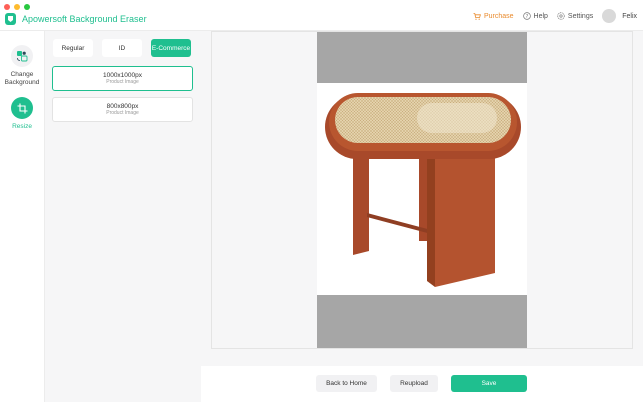 Image resolution: width=643 pixels, height=402 pixels. I want to click on size-option-800x800: 800x800px Product Image, so click(122, 109).